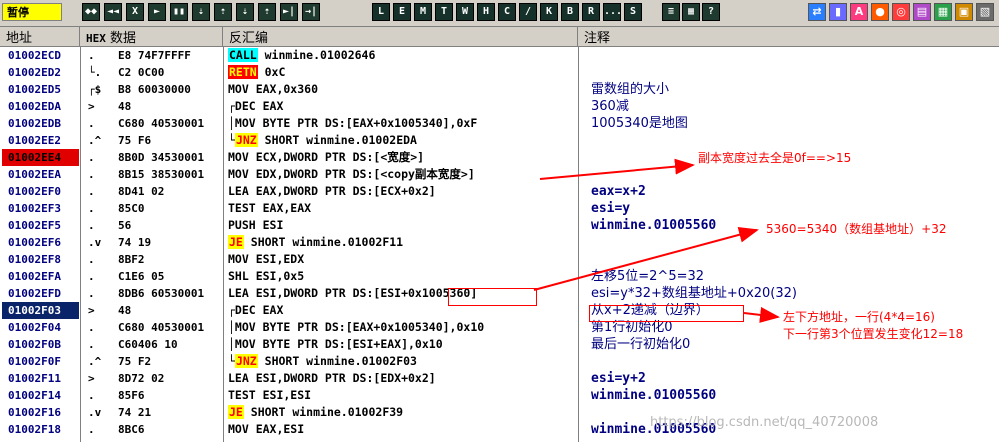 This screenshot has width=999, height=442. What do you see at coordinates (507, 12) in the screenshot?
I see `toolbar-letter-button-6: C` at bounding box center [507, 12].